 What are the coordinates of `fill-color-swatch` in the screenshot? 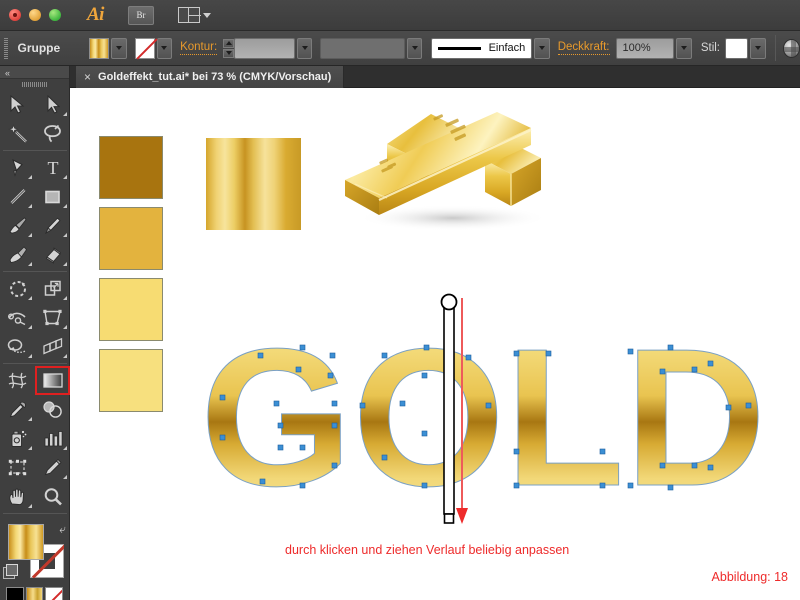 It's located at (99, 48).